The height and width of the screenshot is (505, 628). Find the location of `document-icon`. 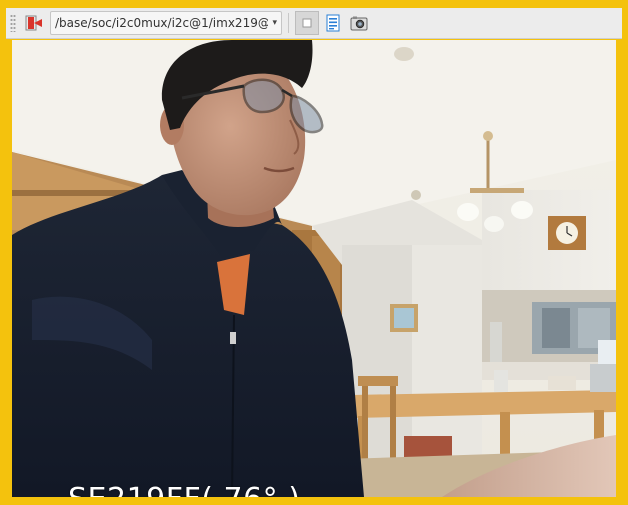

document-icon is located at coordinates (333, 23).